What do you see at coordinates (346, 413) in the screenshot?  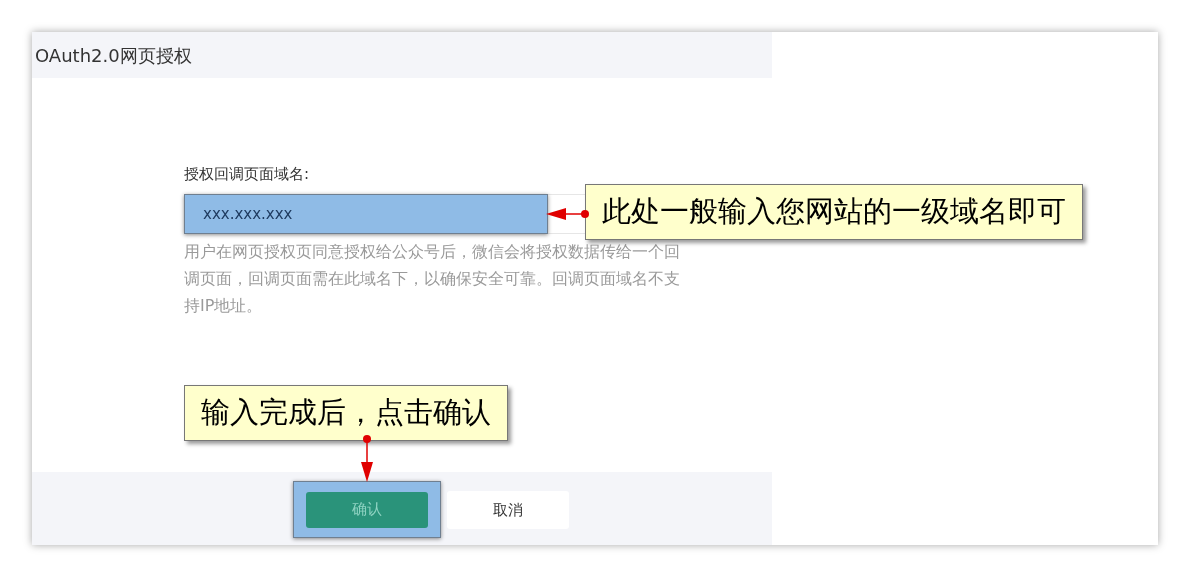 I see `callout-note: 输入完成后，点击确认` at bounding box center [346, 413].